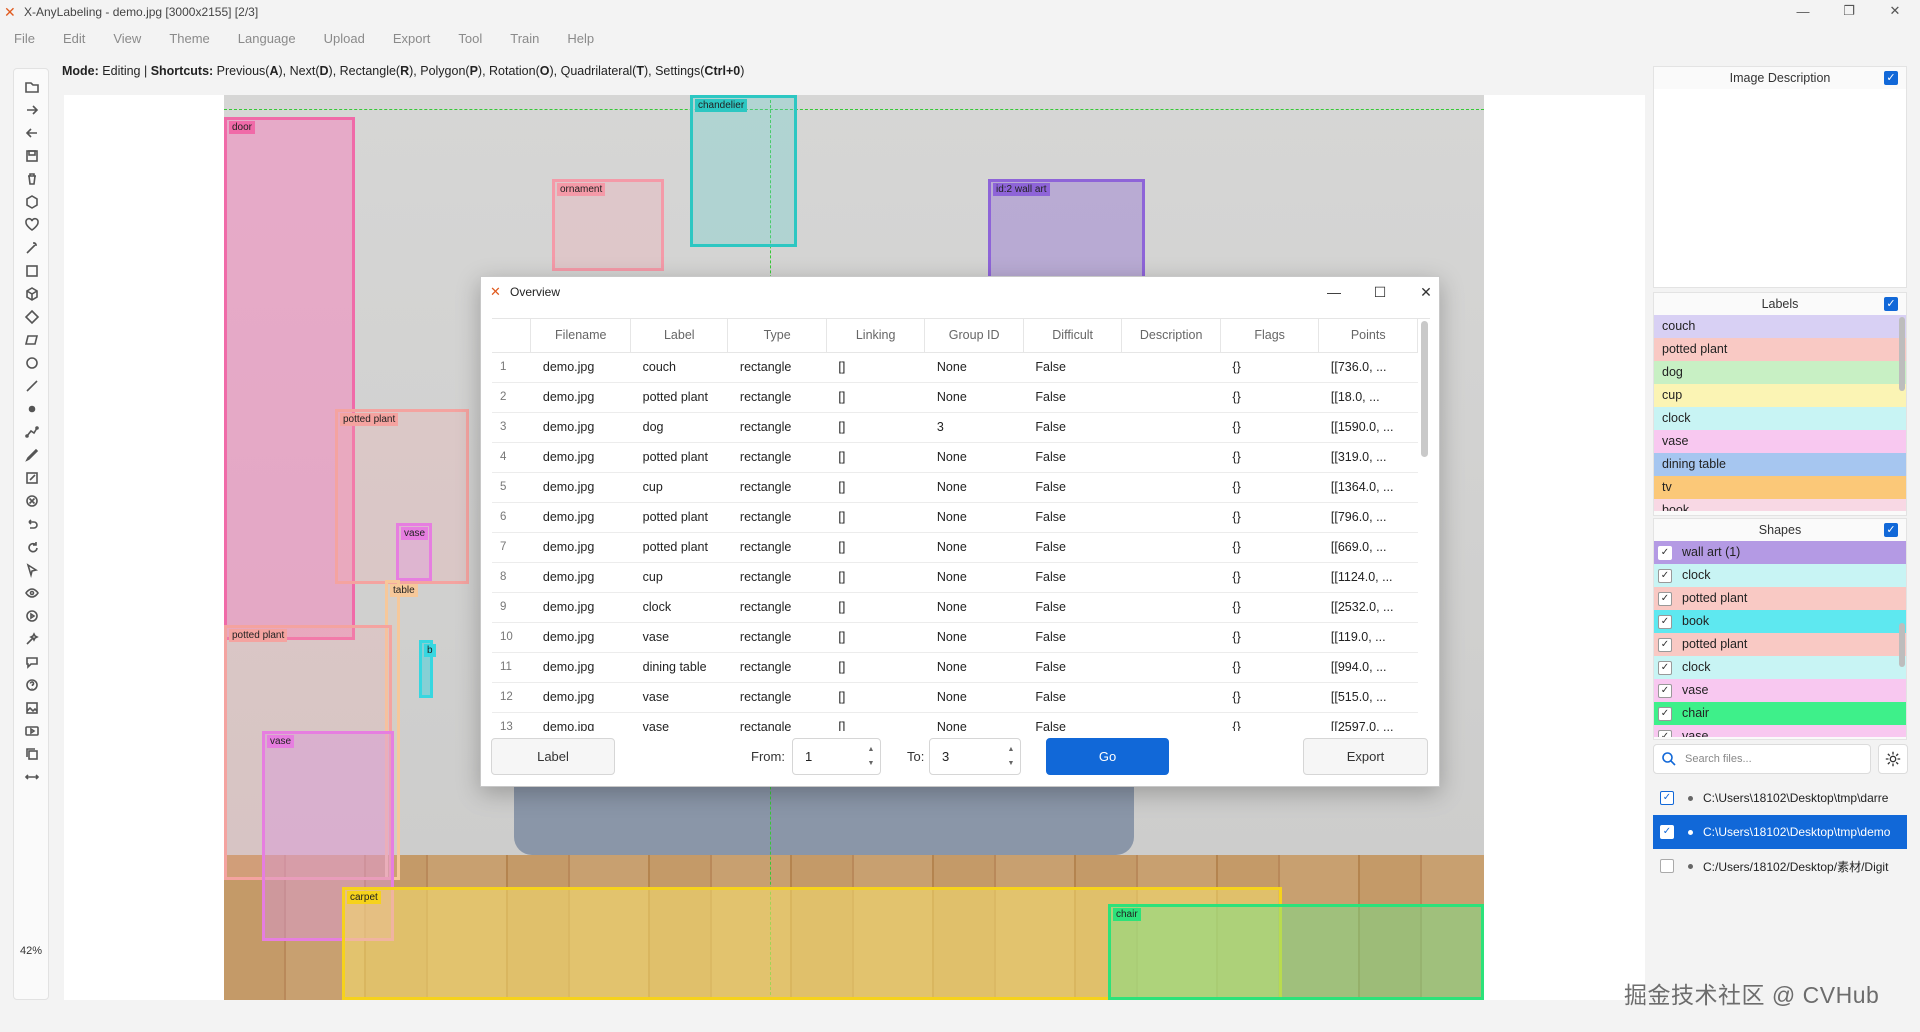 This screenshot has width=1920, height=1032. Describe the element at coordinates (1891, 530) in the screenshot. I see `shapes-toggle: ✓` at that location.